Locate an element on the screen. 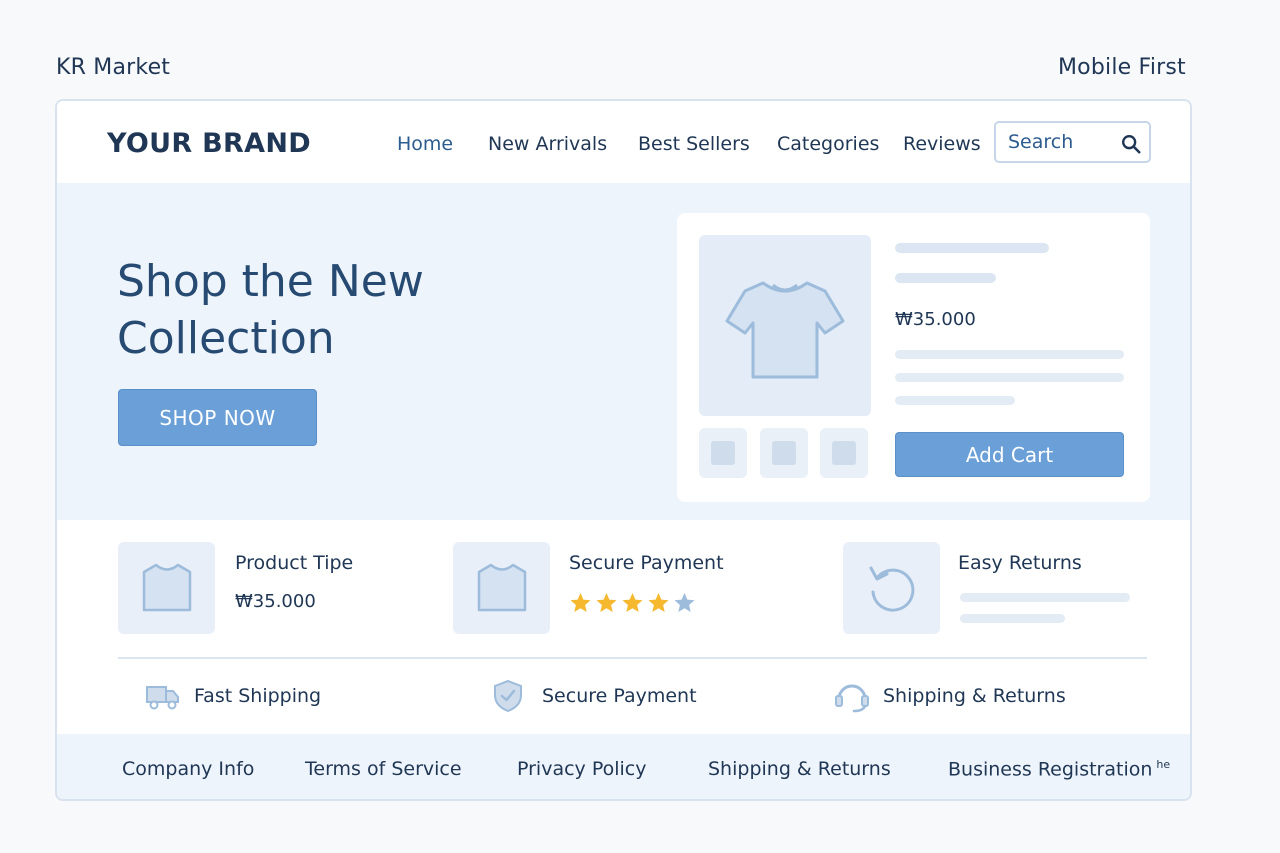 The width and height of the screenshot is (1280, 853). footer-link-privacy: Privacy Policy is located at coordinates (581, 769).